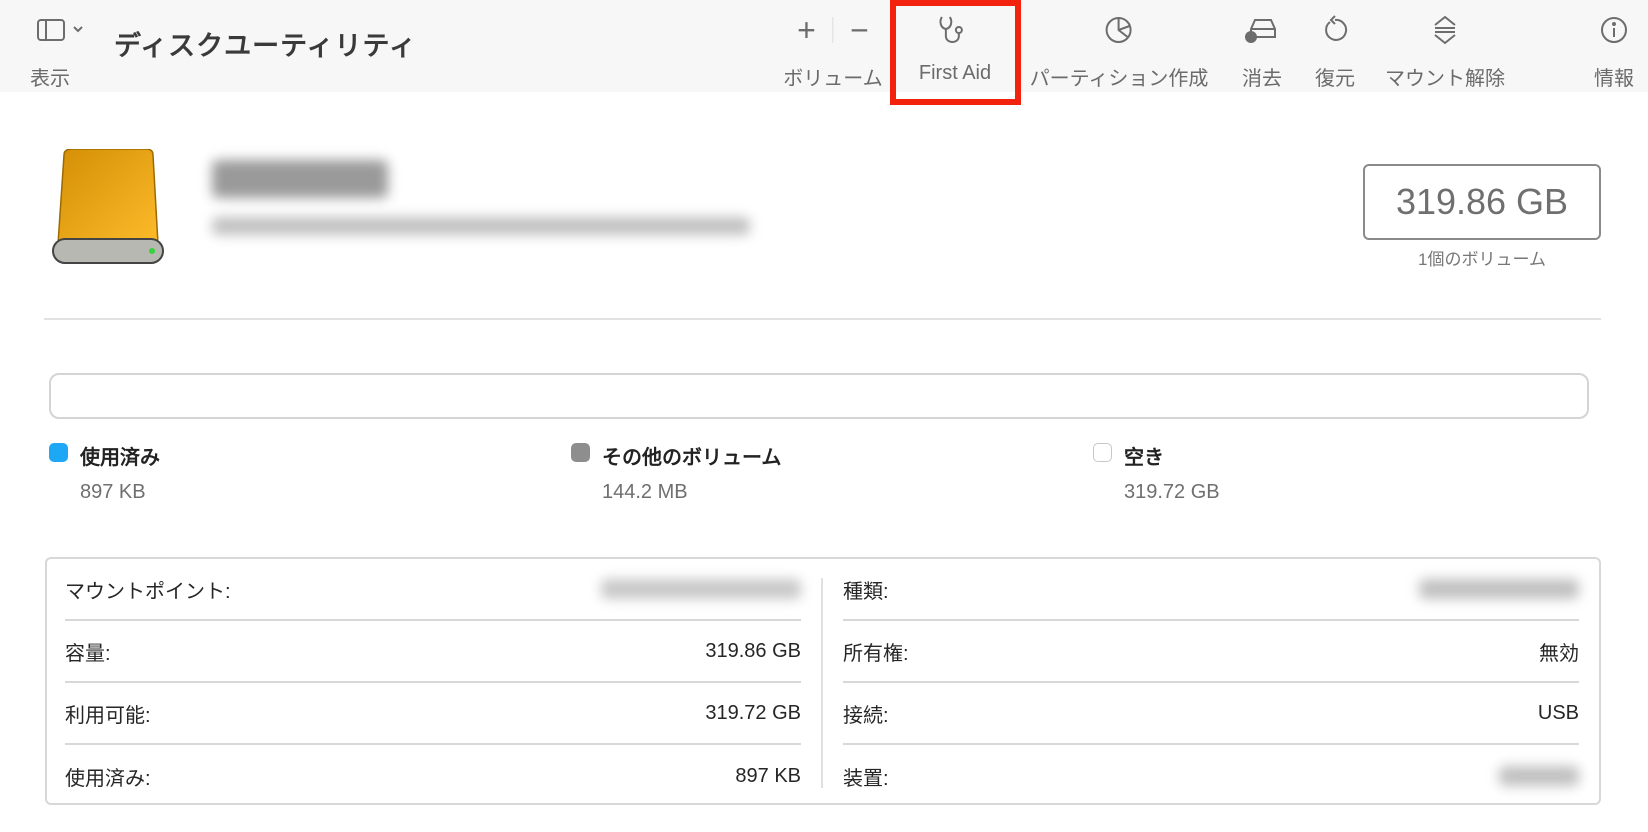 The width and height of the screenshot is (1648, 832). I want to click on erase-button: 消去, so click(1262, 50).